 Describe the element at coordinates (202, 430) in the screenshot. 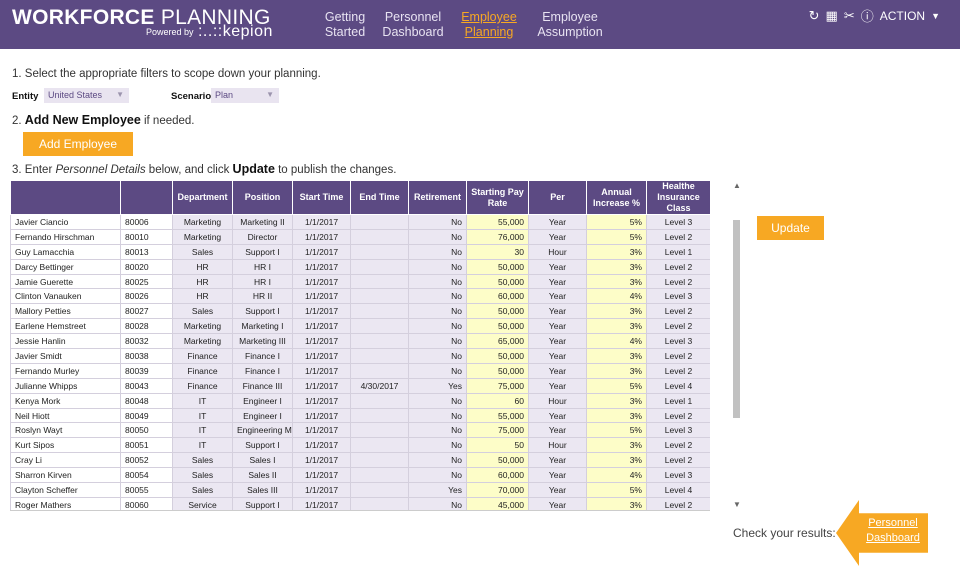

I see `cell-department: IT` at that location.